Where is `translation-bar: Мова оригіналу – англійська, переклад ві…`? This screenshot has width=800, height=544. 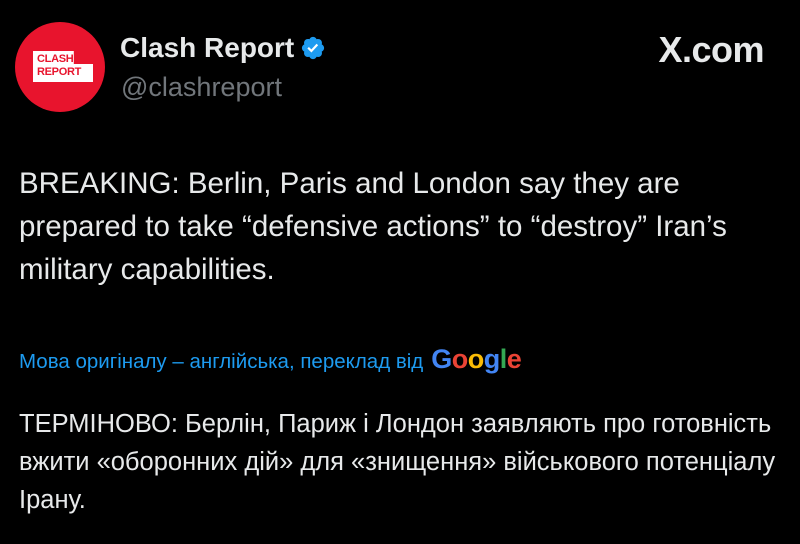 translation-bar: Мова оригіналу – англійська, переклад ві… is located at coordinates (270, 360).